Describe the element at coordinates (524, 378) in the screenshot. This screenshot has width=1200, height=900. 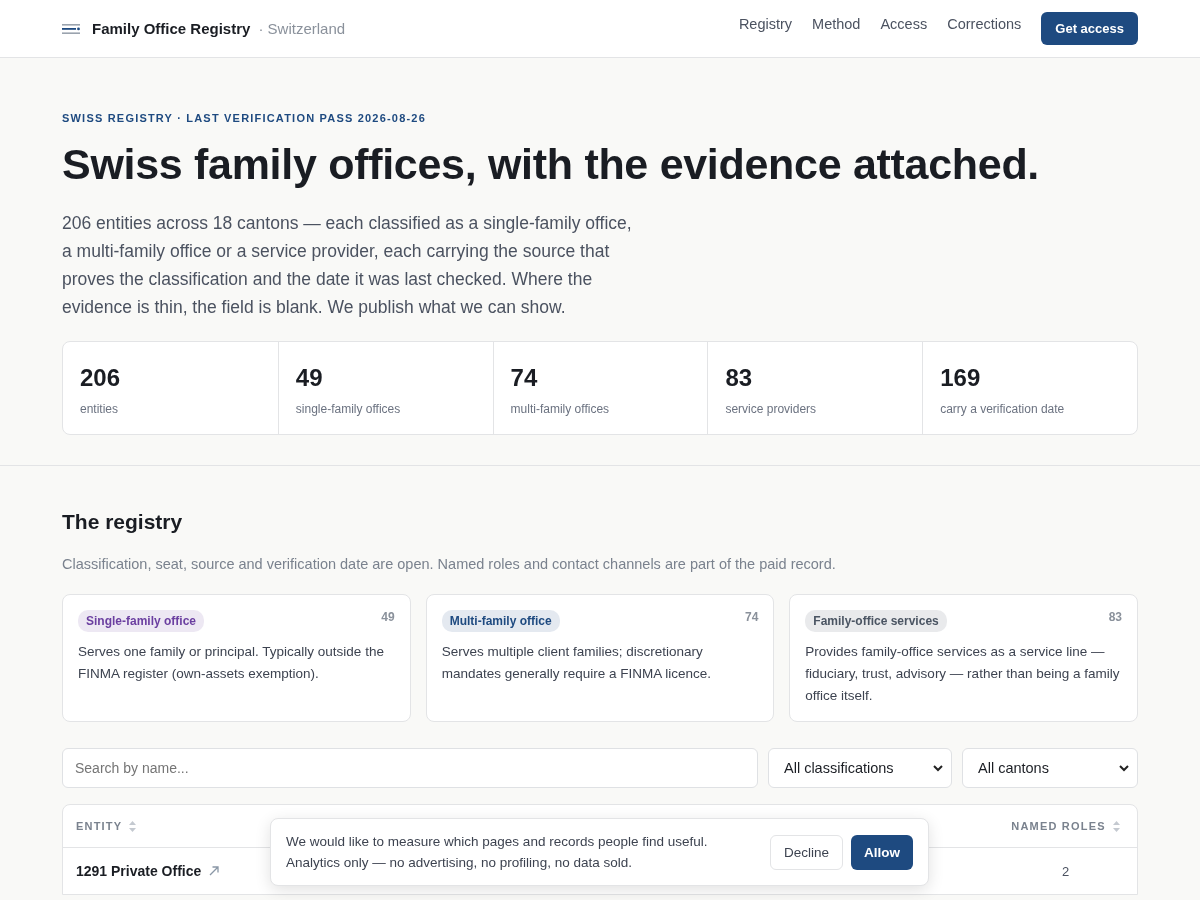
I see `stat-value: 74` at that location.